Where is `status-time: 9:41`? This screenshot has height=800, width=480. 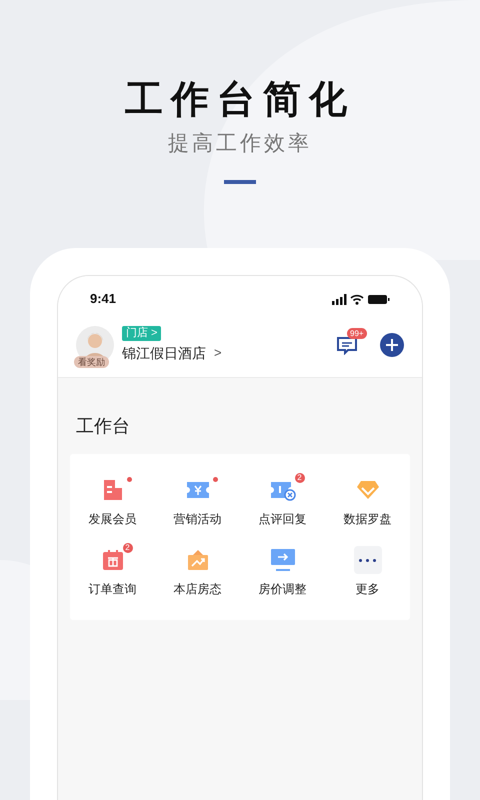 status-time: 9:41 is located at coordinates (103, 299).